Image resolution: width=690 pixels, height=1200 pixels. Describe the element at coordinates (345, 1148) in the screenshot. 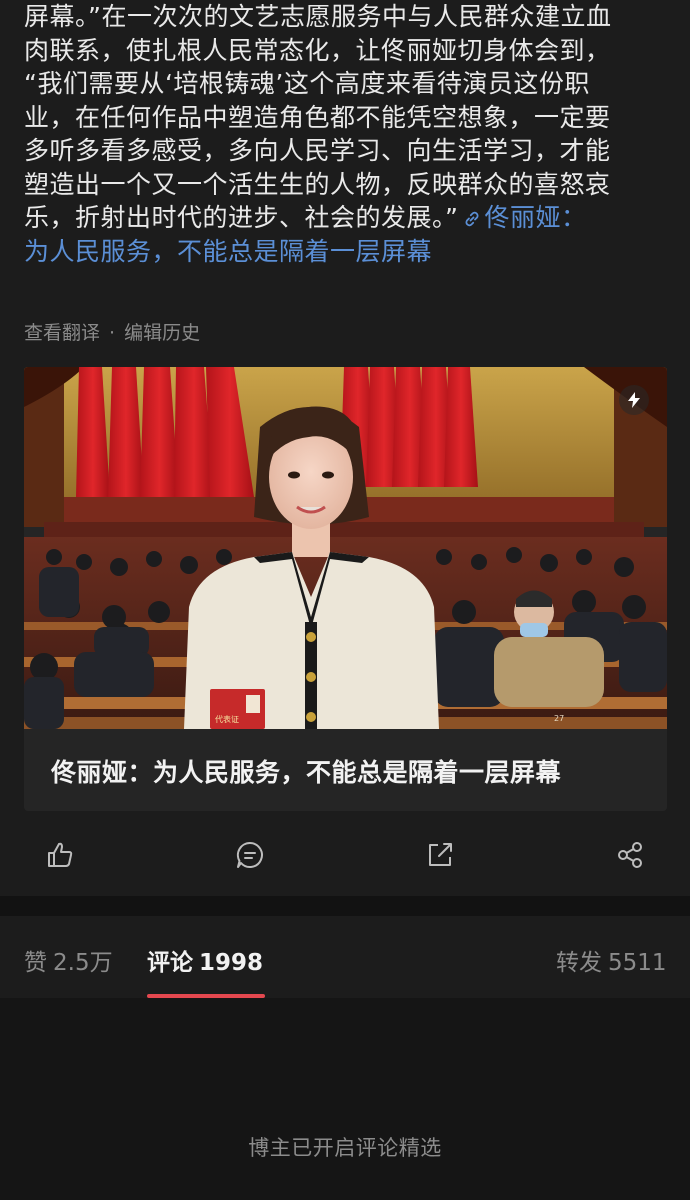

I see `comments-curated-notice: 博主已开启评论精选` at that location.